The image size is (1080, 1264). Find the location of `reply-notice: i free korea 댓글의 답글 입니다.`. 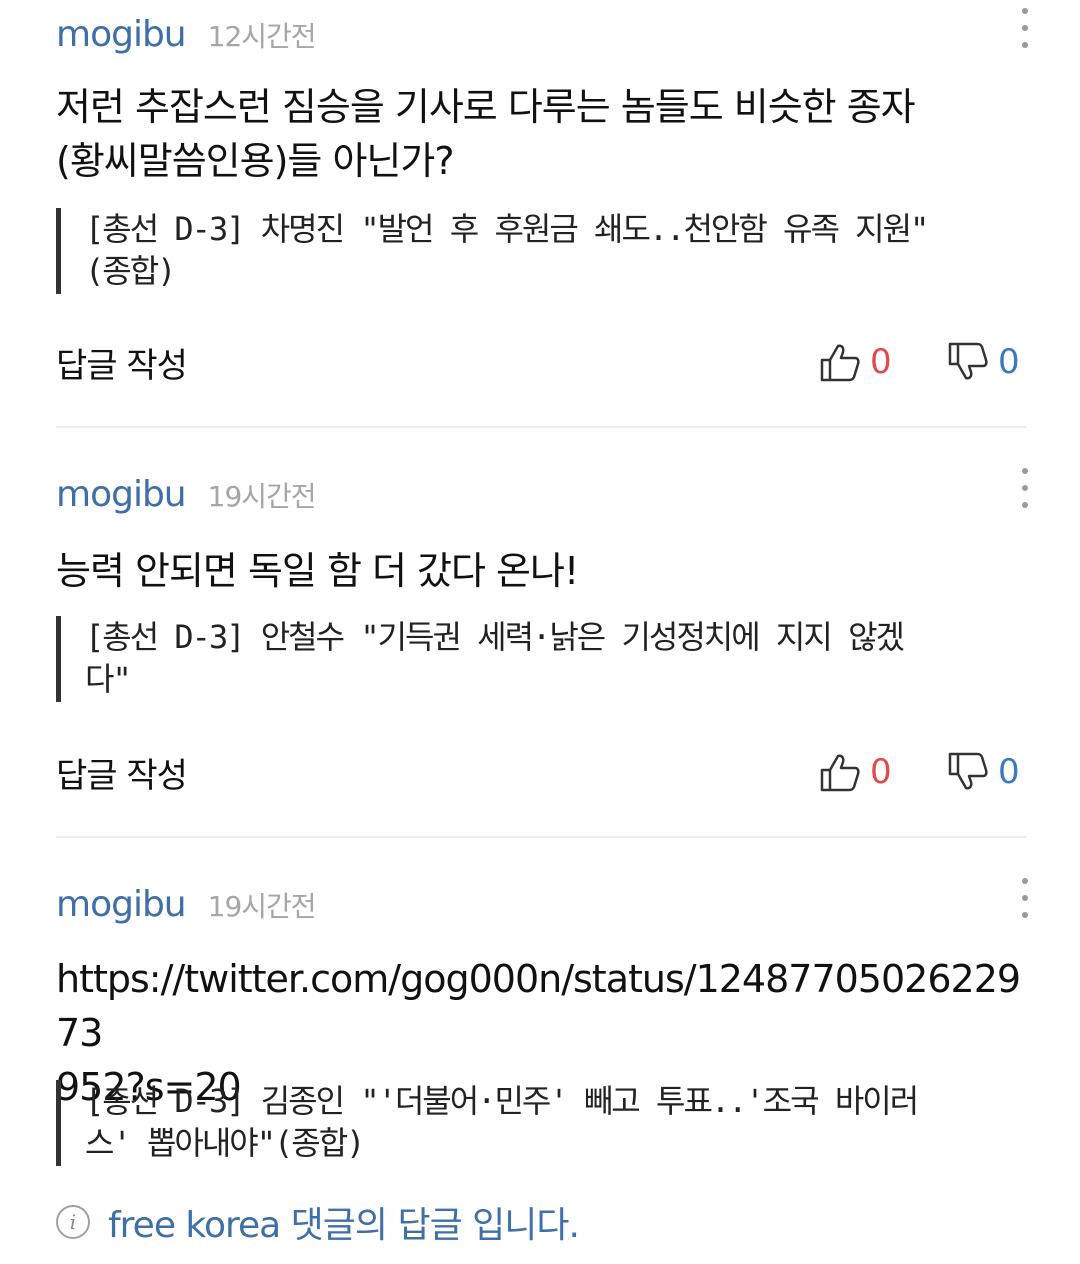

reply-notice: i free korea 댓글의 답글 입니다. is located at coordinates (318, 1222).